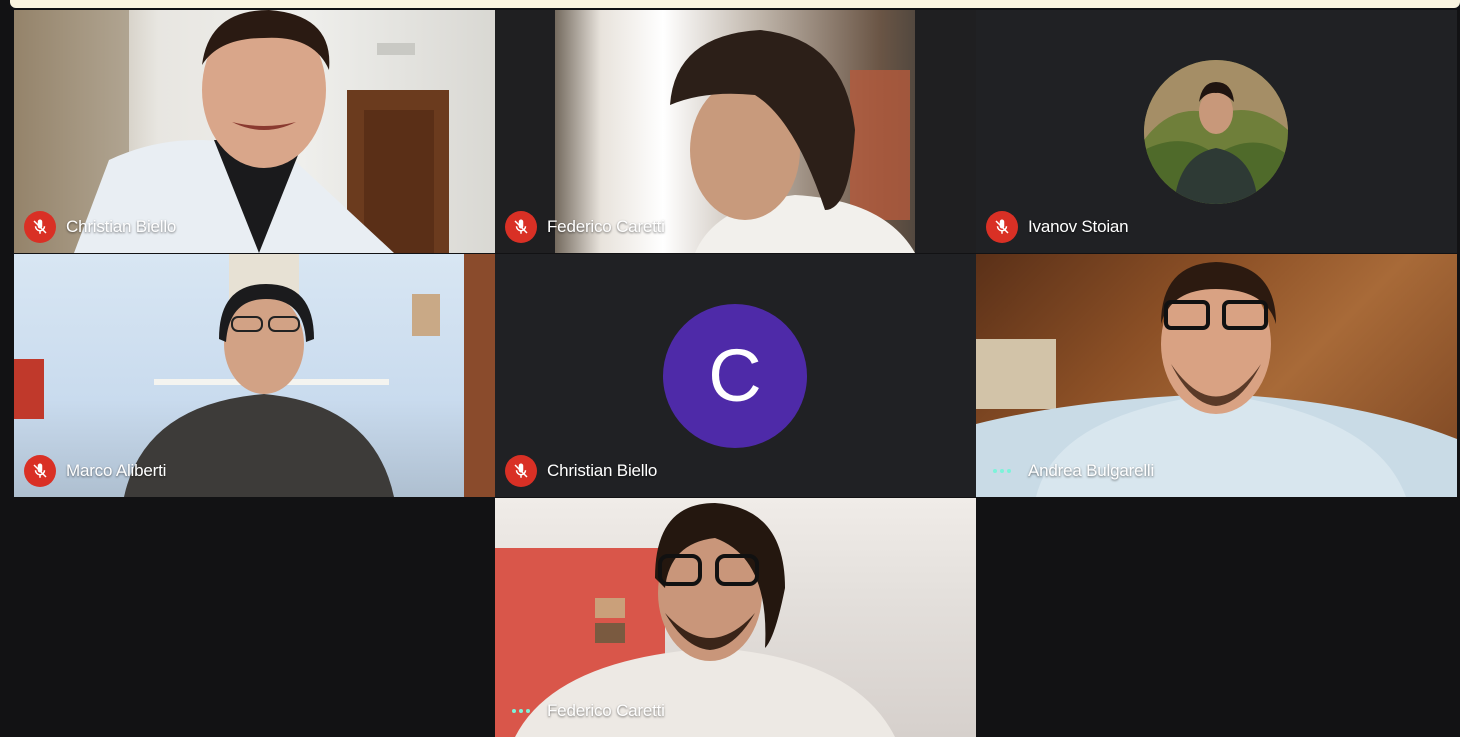 The height and width of the screenshot is (737, 1460). I want to click on profile-photo, so click(1216, 132).